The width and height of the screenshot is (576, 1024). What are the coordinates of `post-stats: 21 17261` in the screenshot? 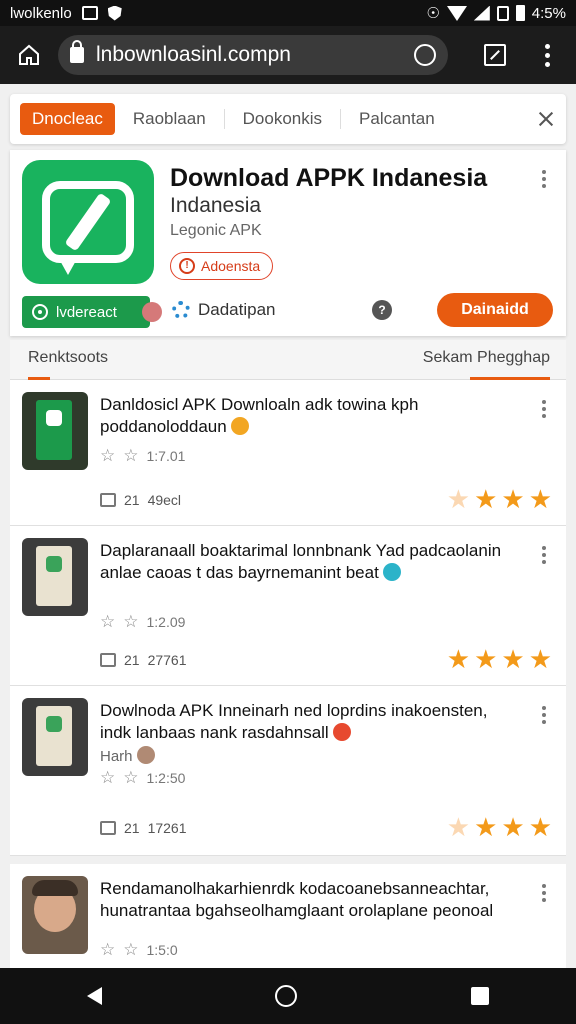 It's located at (143, 828).